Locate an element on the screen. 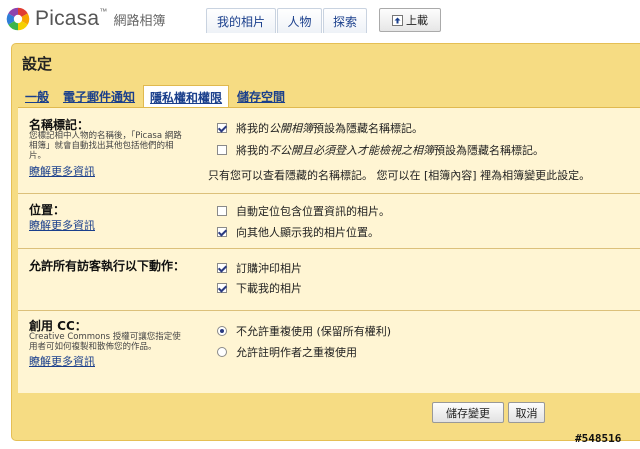  top-bar: Picasa™ 網路相簿 我的相片 人物 探索 上載 is located at coordinates (320, 20).